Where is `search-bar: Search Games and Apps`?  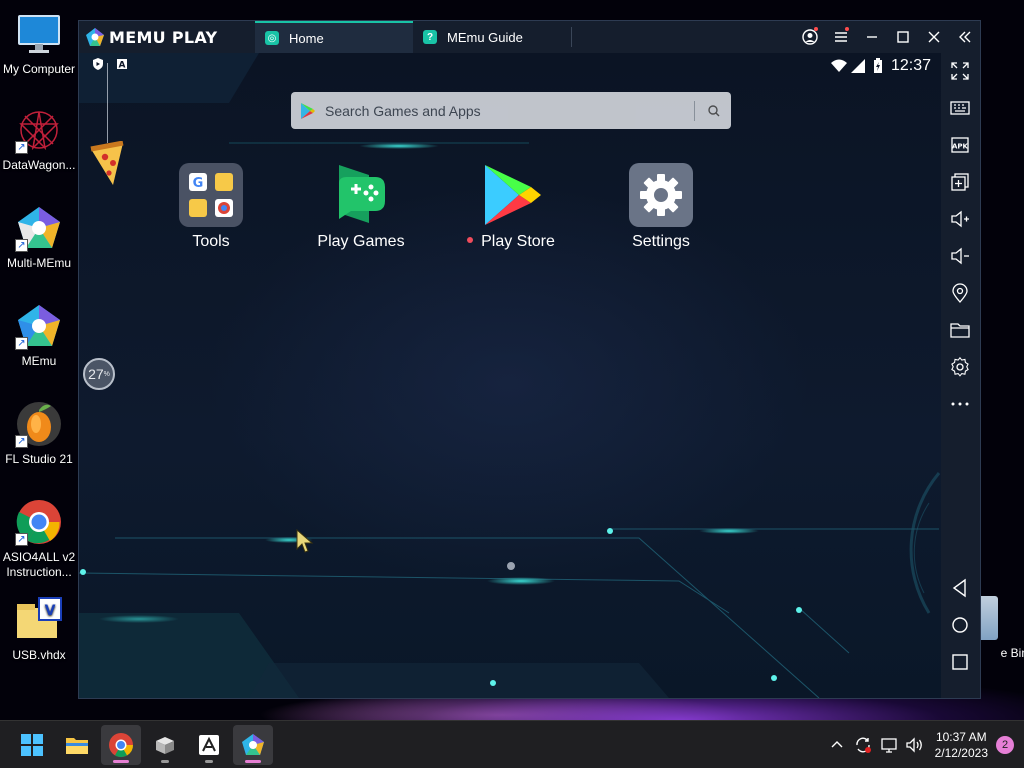
search-bar: Search Games and Apps is located at coordinates (511, 110).